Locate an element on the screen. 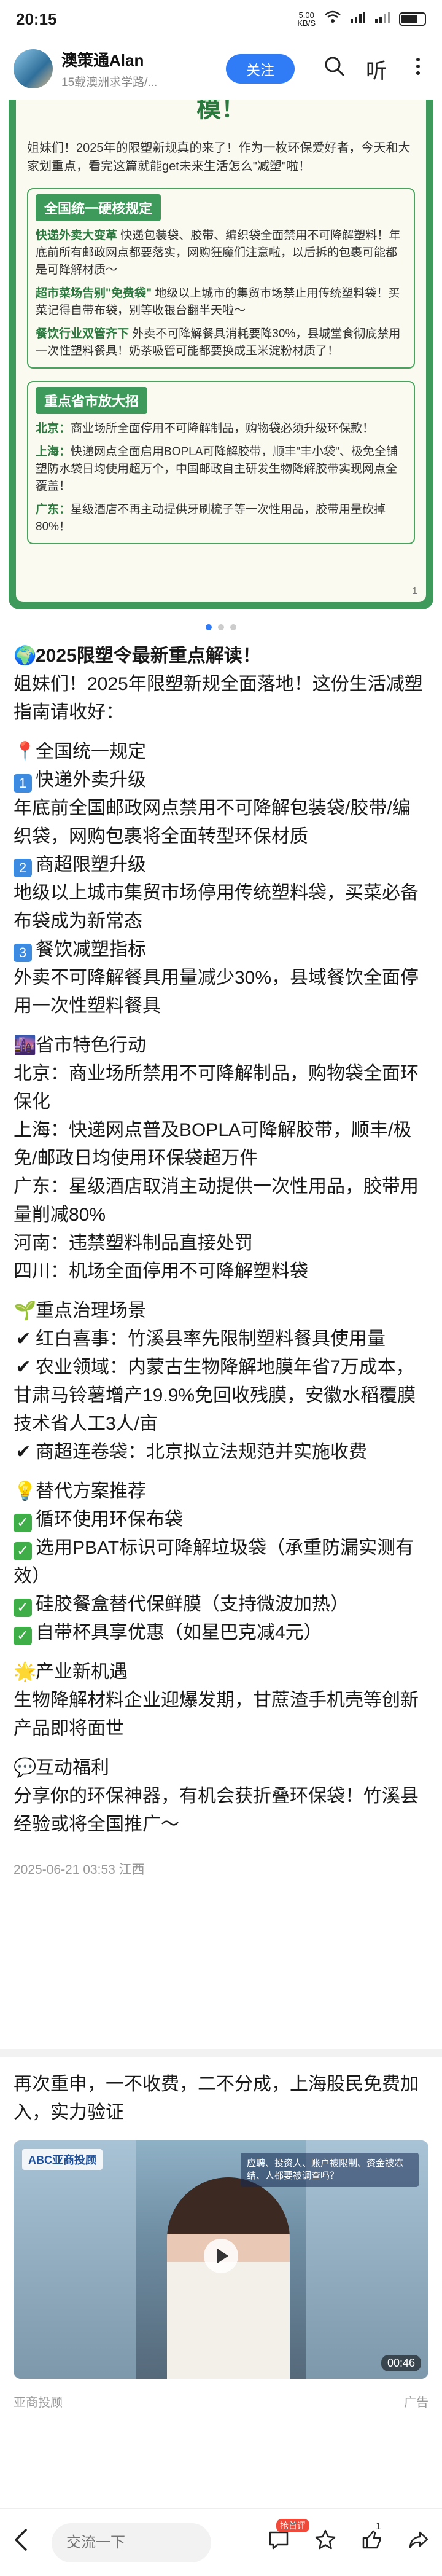  list-item: ✔ 红白喜事：竹溪县率先限制塑料餐具使用量 is located at coordinates (221, 1339).